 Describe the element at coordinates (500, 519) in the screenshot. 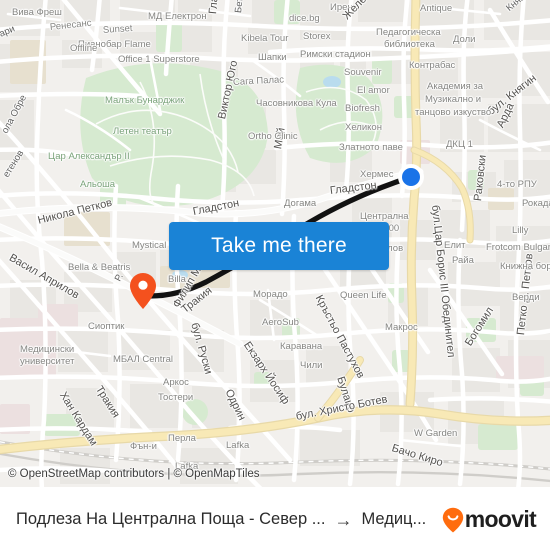

I see `moovit-wordmark: moovit` at that location.